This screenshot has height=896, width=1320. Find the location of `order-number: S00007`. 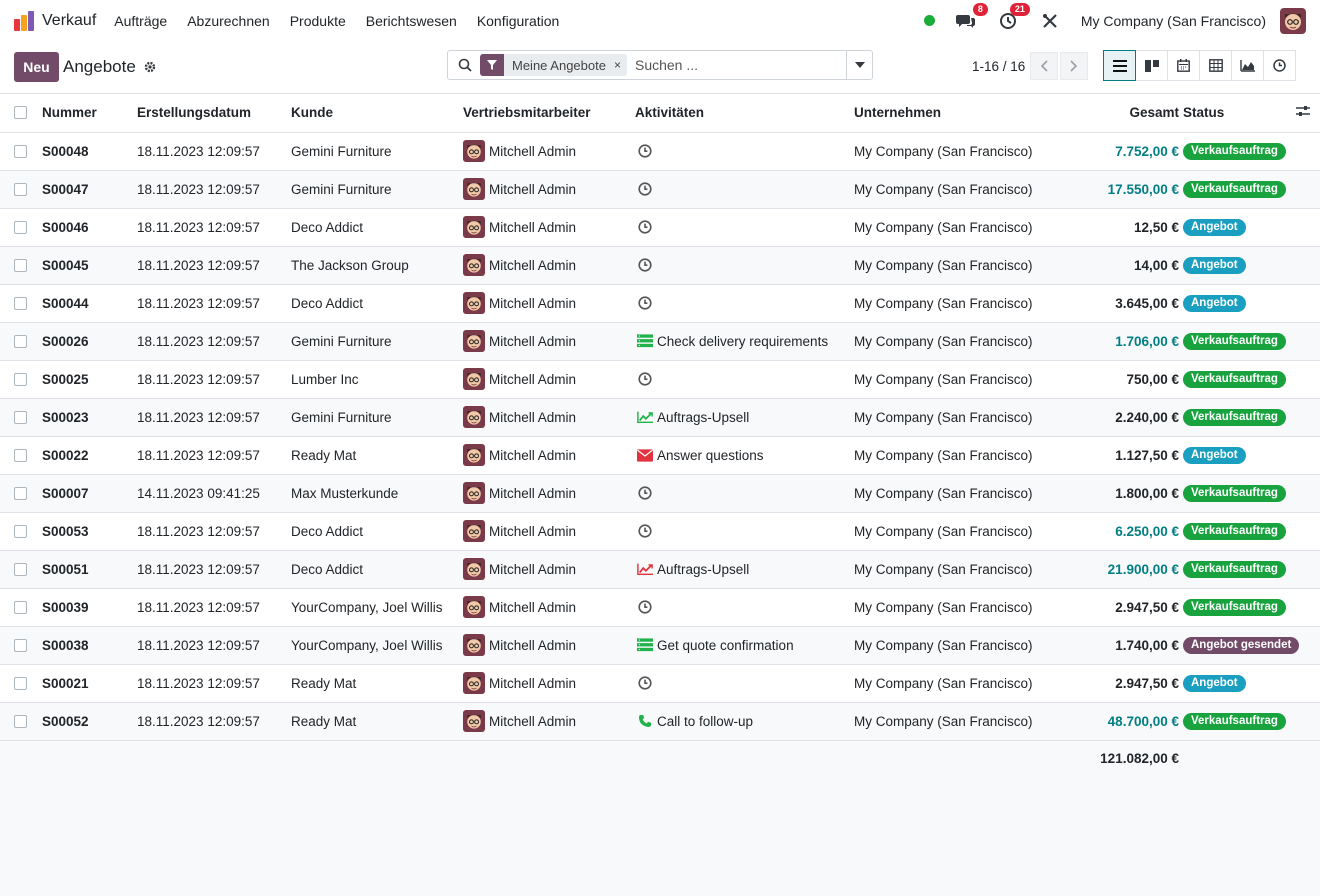

order-number: S00007 is located at coordinates (89, 493).